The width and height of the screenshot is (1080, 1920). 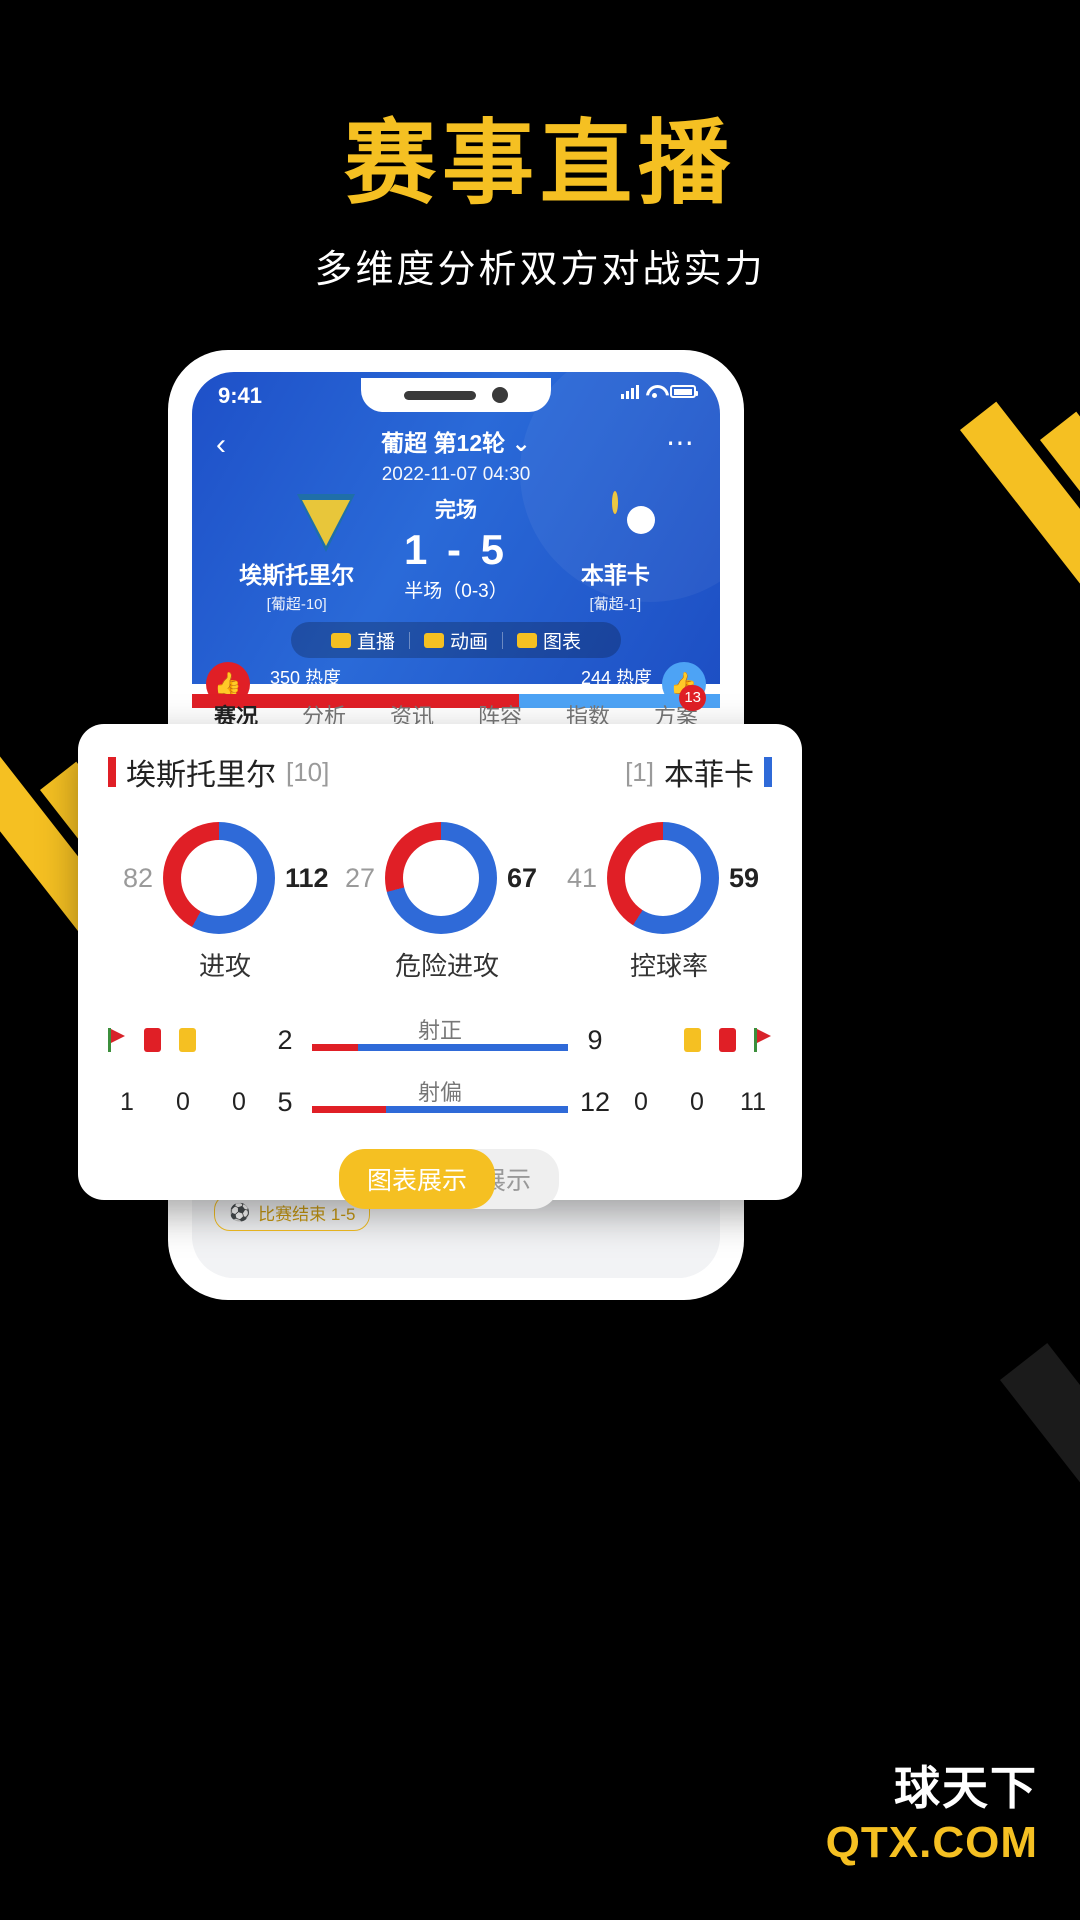 I want to click on stats-away-name: 本菲卡, so click(x=709, y=775).